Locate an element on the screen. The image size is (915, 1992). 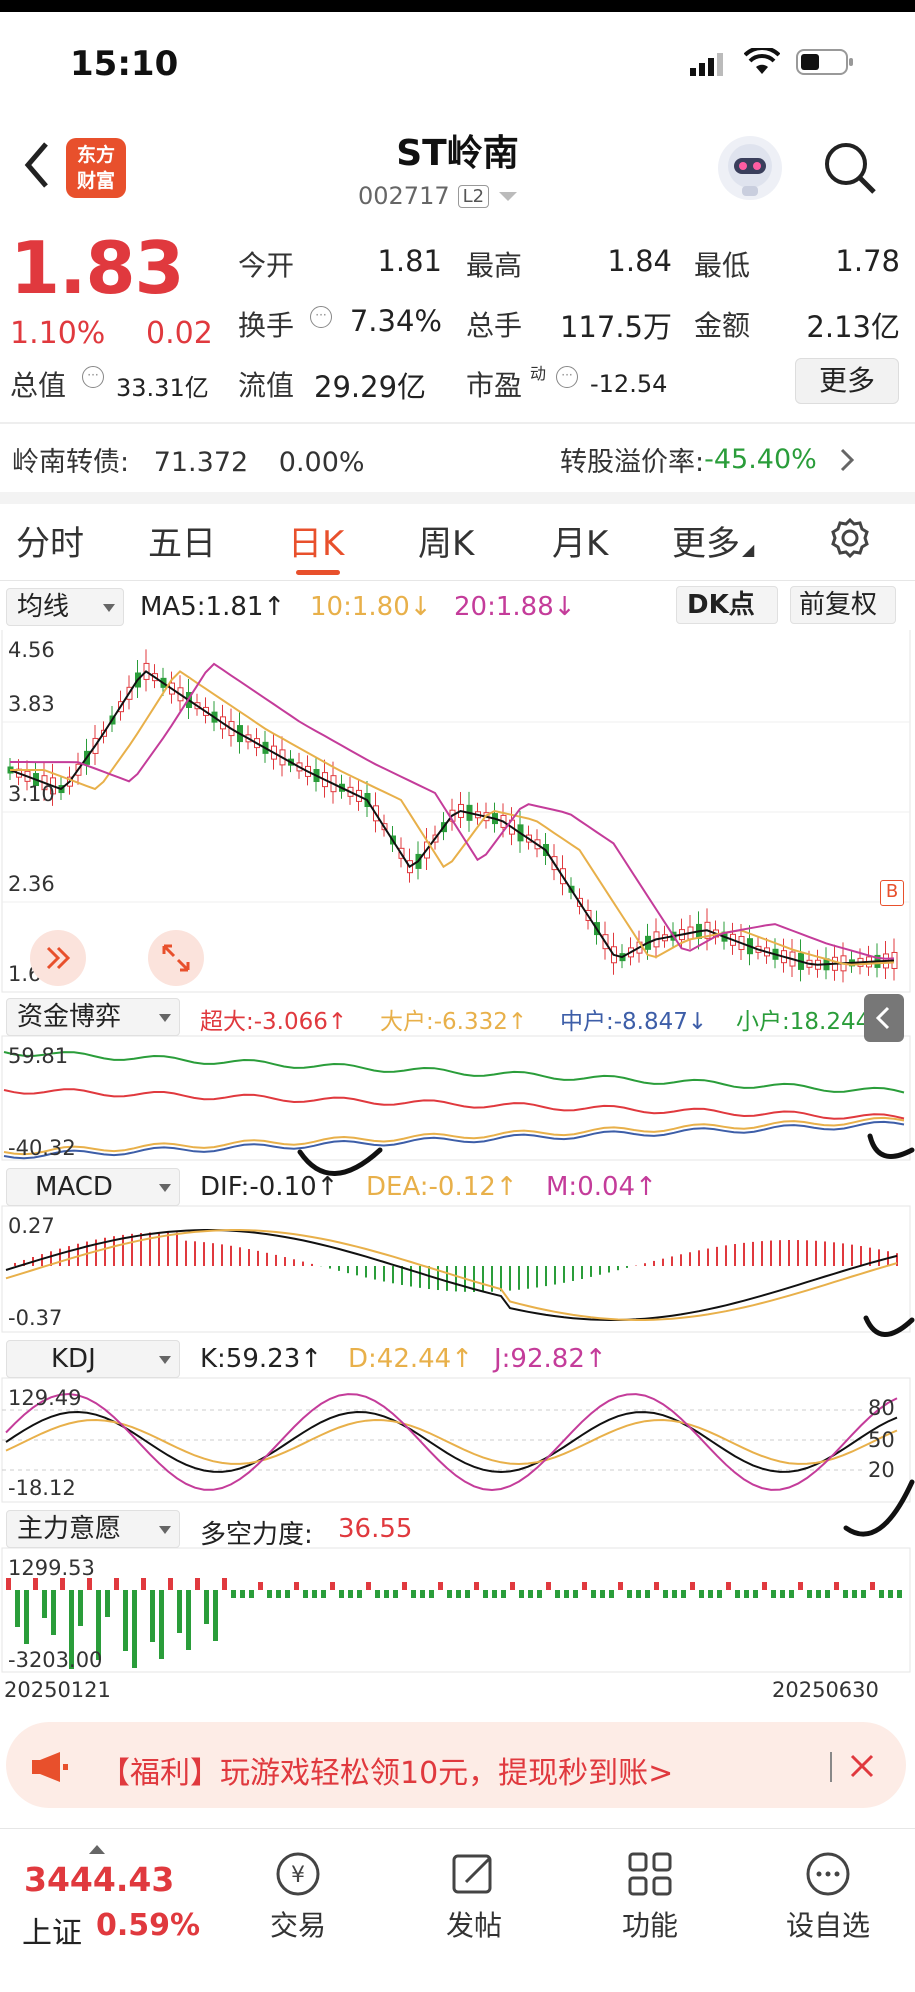
y-label-3: 3.10 is located at coordinates (31, 794).